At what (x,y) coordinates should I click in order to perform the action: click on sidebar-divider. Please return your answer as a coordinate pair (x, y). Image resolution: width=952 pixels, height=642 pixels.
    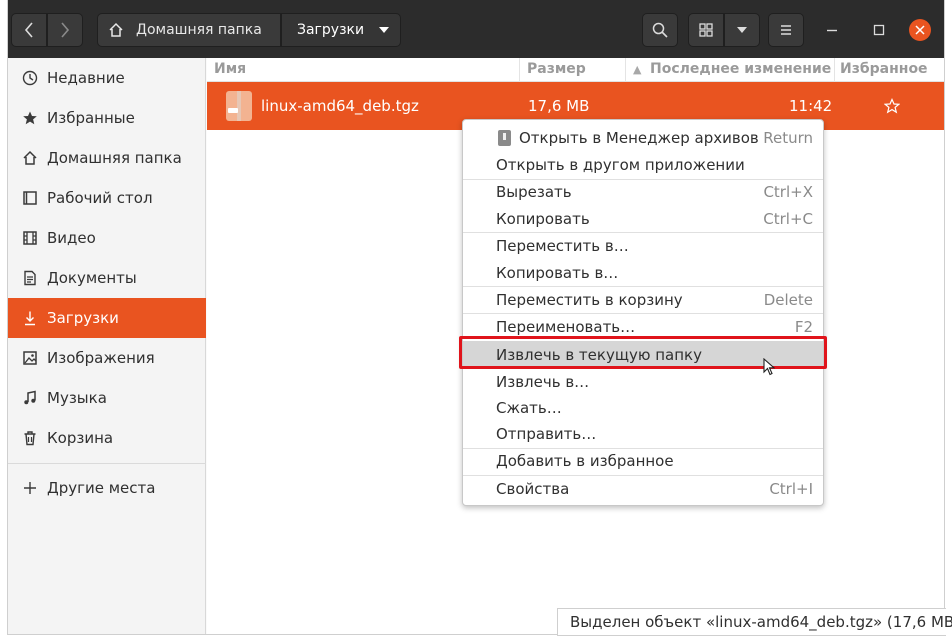
    Looking at the image, I should click on (107, 463).